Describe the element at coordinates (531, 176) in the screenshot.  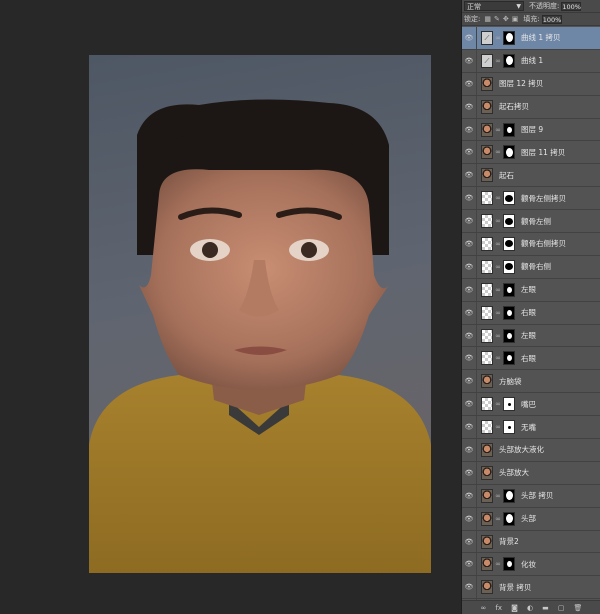
I see `layer-row: 👁 起石` at that location.